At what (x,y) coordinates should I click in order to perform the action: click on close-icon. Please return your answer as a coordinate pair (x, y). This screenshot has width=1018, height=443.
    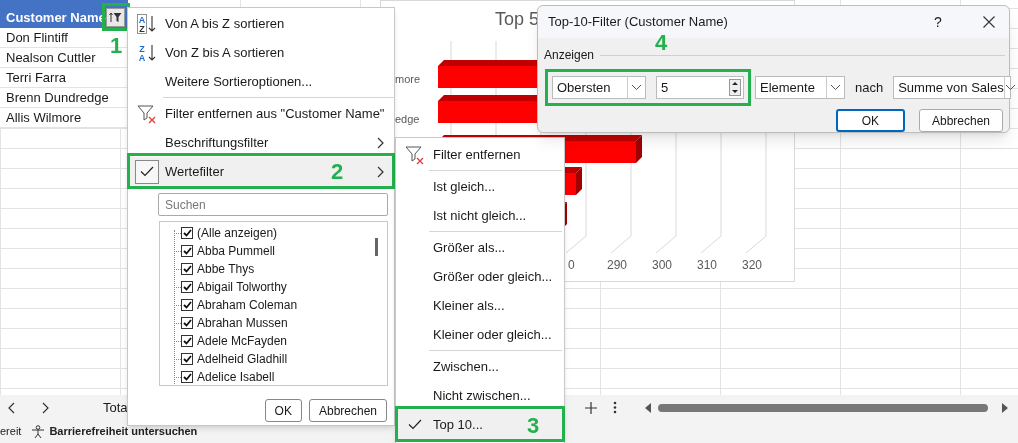
    Looking at the image, I should click on (989, 22).